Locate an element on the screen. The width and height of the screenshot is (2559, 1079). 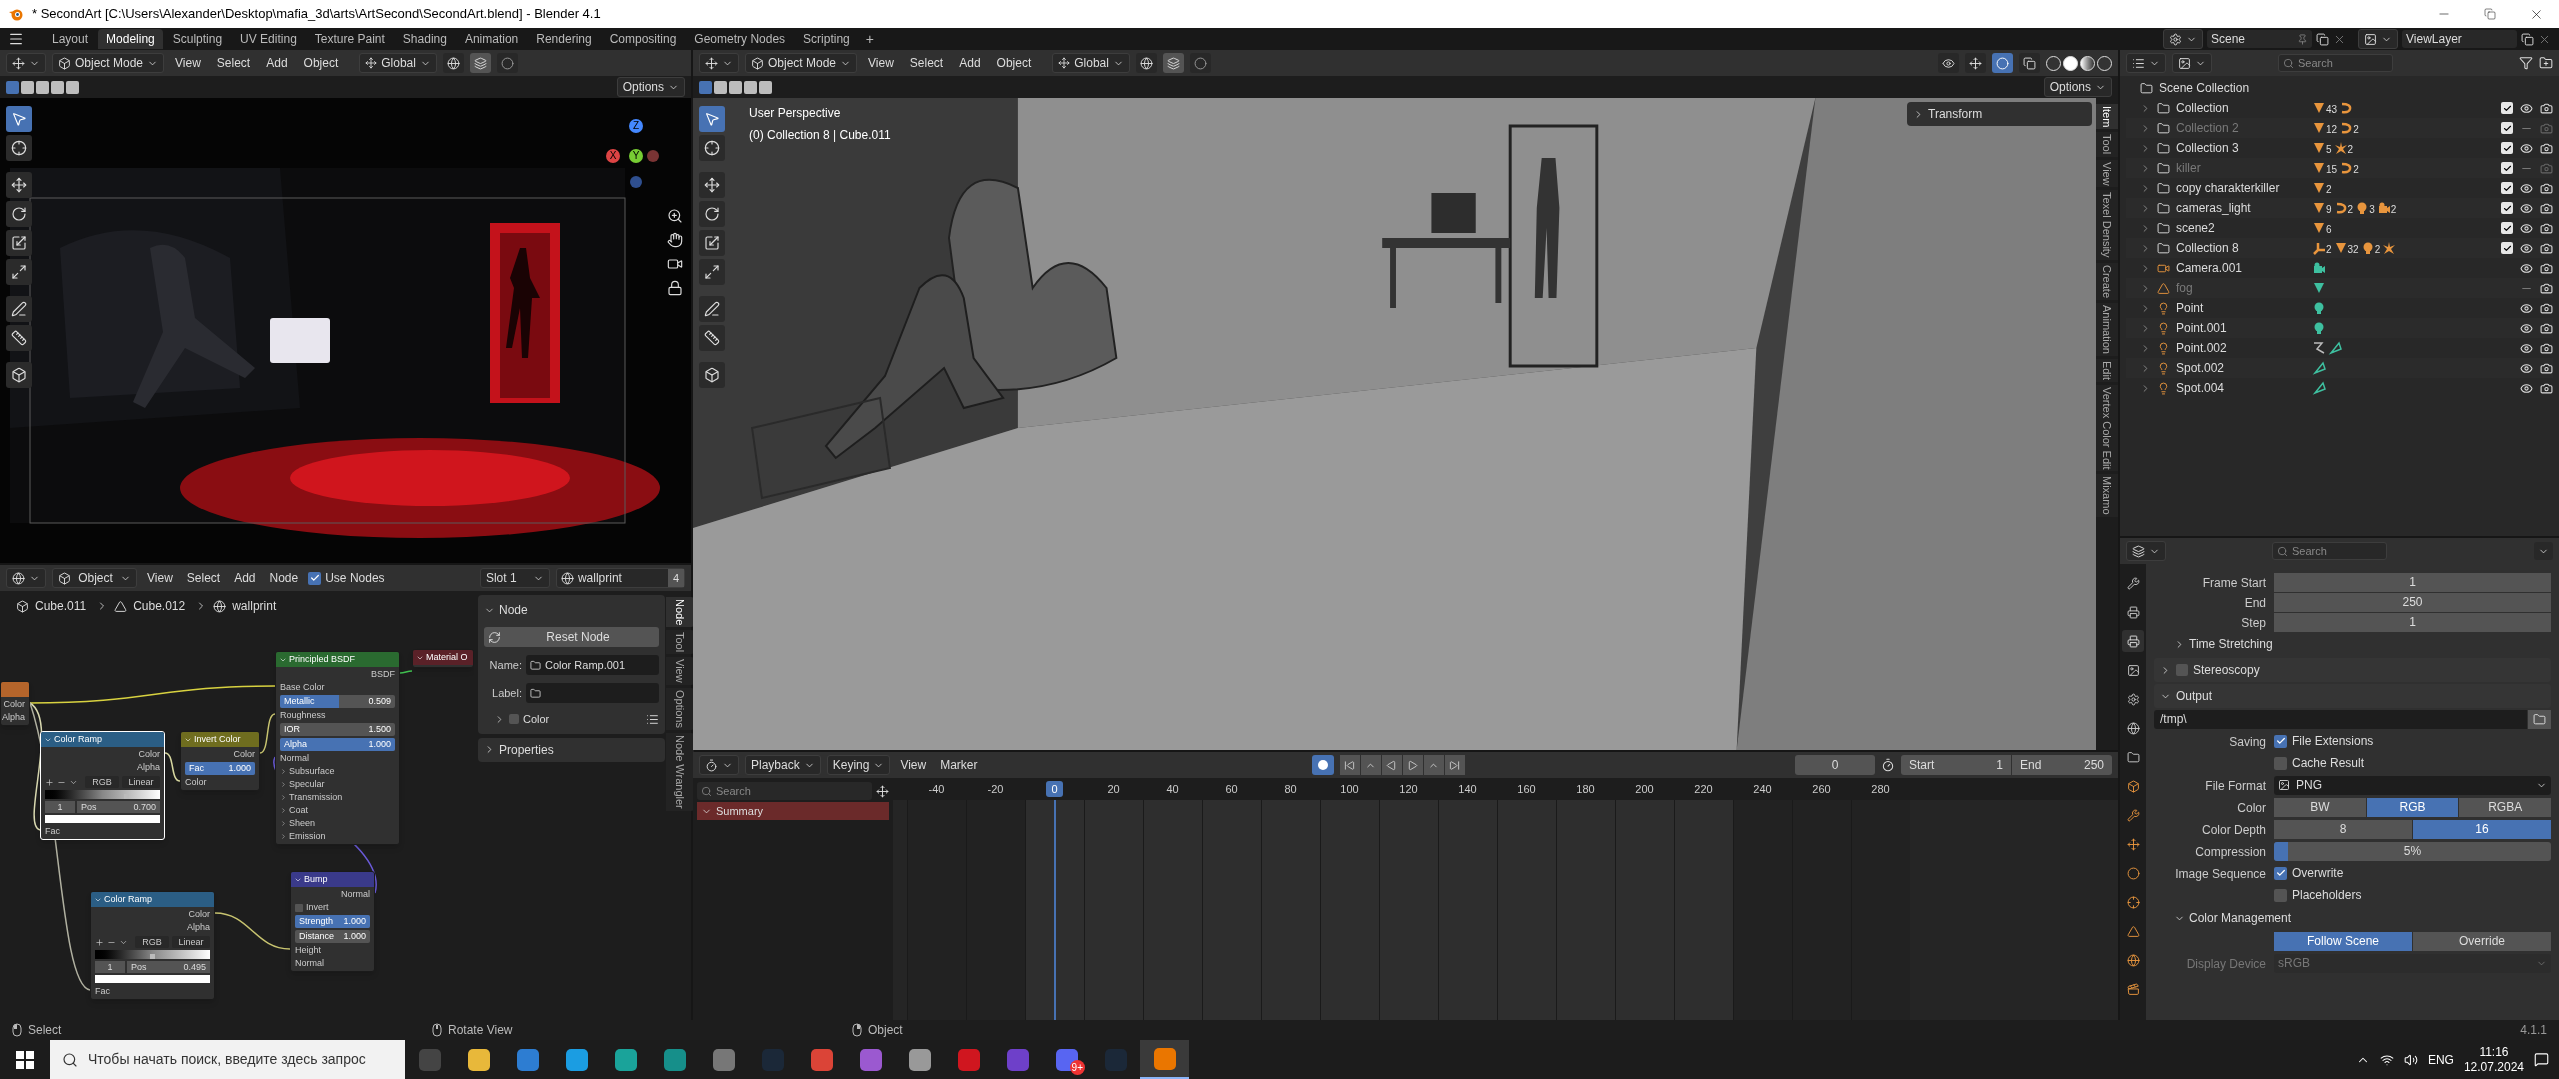
segment-button: 16 is located at coordinates (2482, 829).